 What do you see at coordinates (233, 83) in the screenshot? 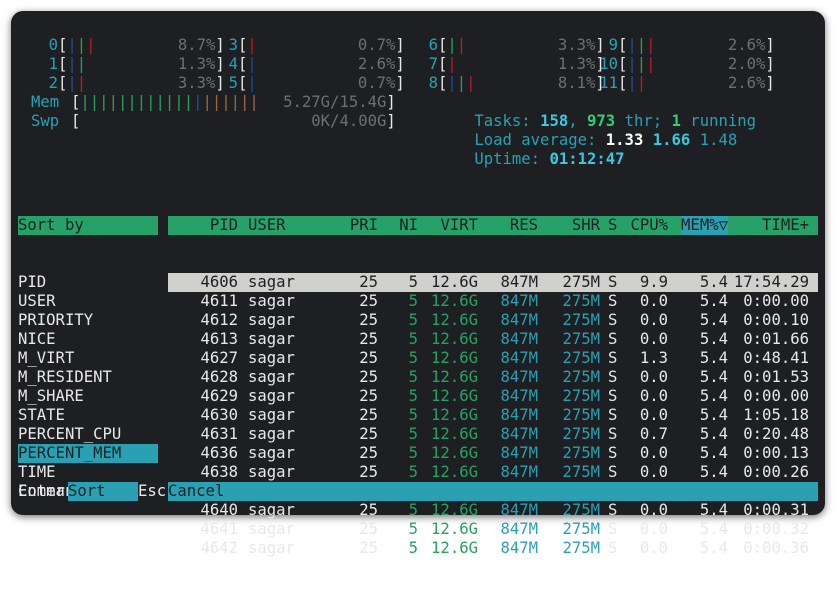
I see `cpu-label: 5` at bounding box center [233, 83].